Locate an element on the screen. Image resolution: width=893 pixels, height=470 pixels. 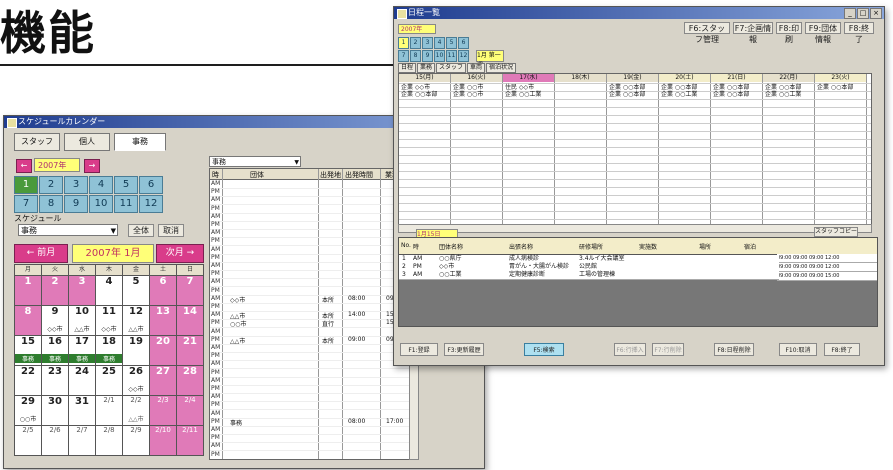
delete-schedule-button: F8:日程削除 is located at coordinates (734, 349).